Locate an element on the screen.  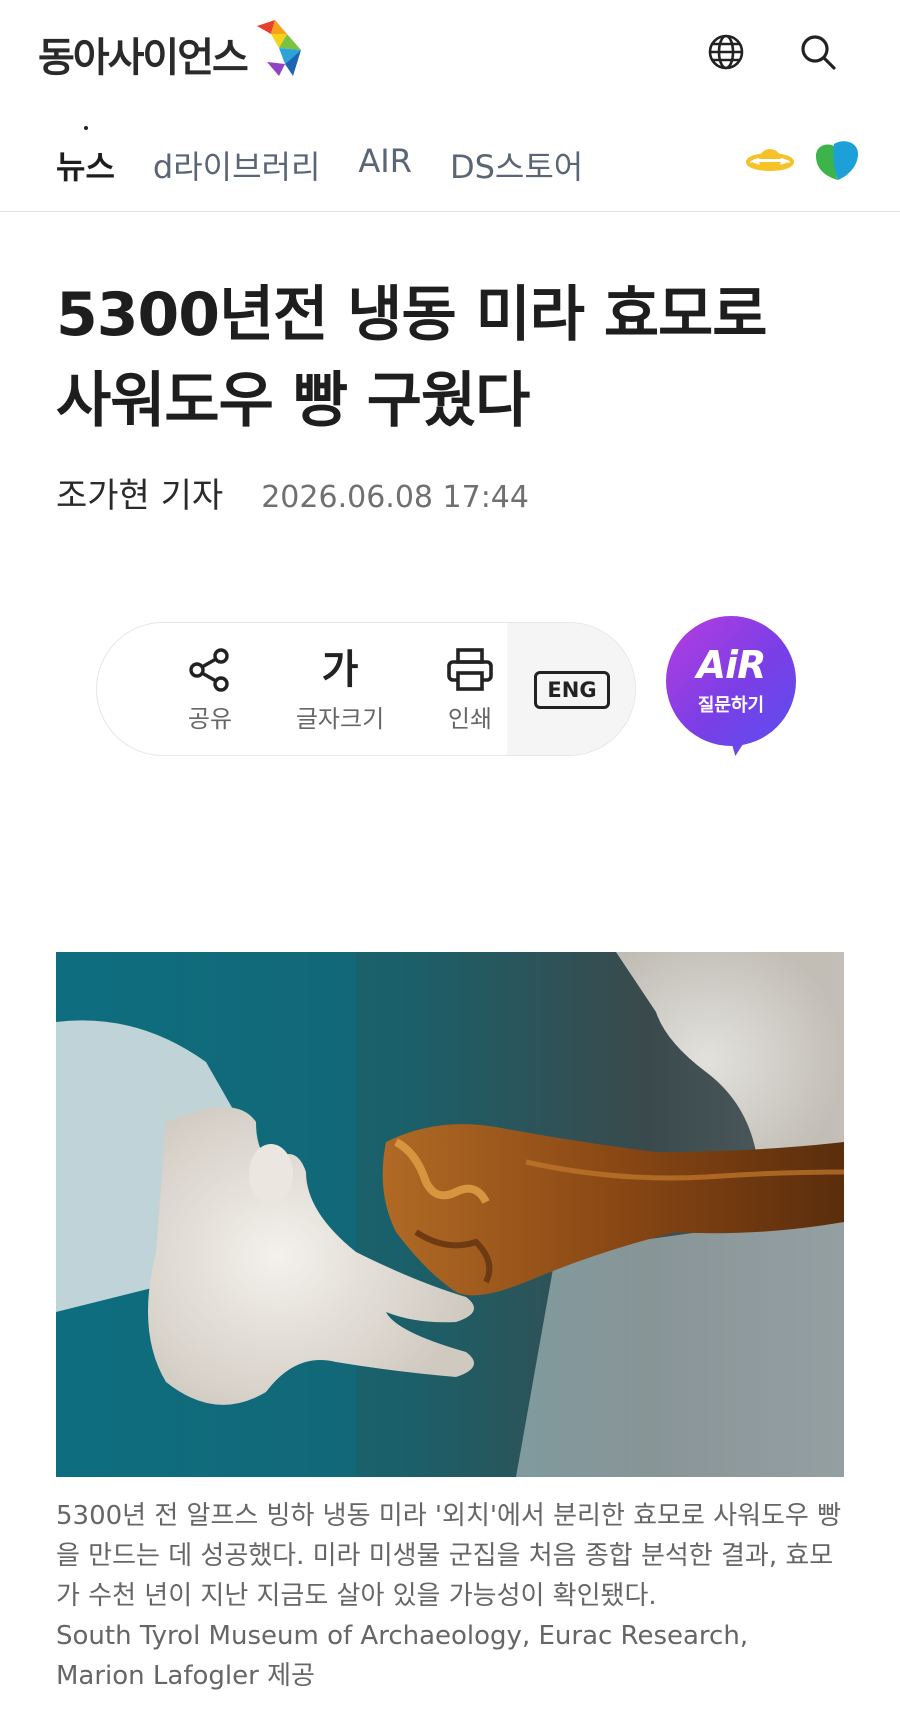
nav-item-dlibrary: d라이브러리 is located at coordinates (237, 165).